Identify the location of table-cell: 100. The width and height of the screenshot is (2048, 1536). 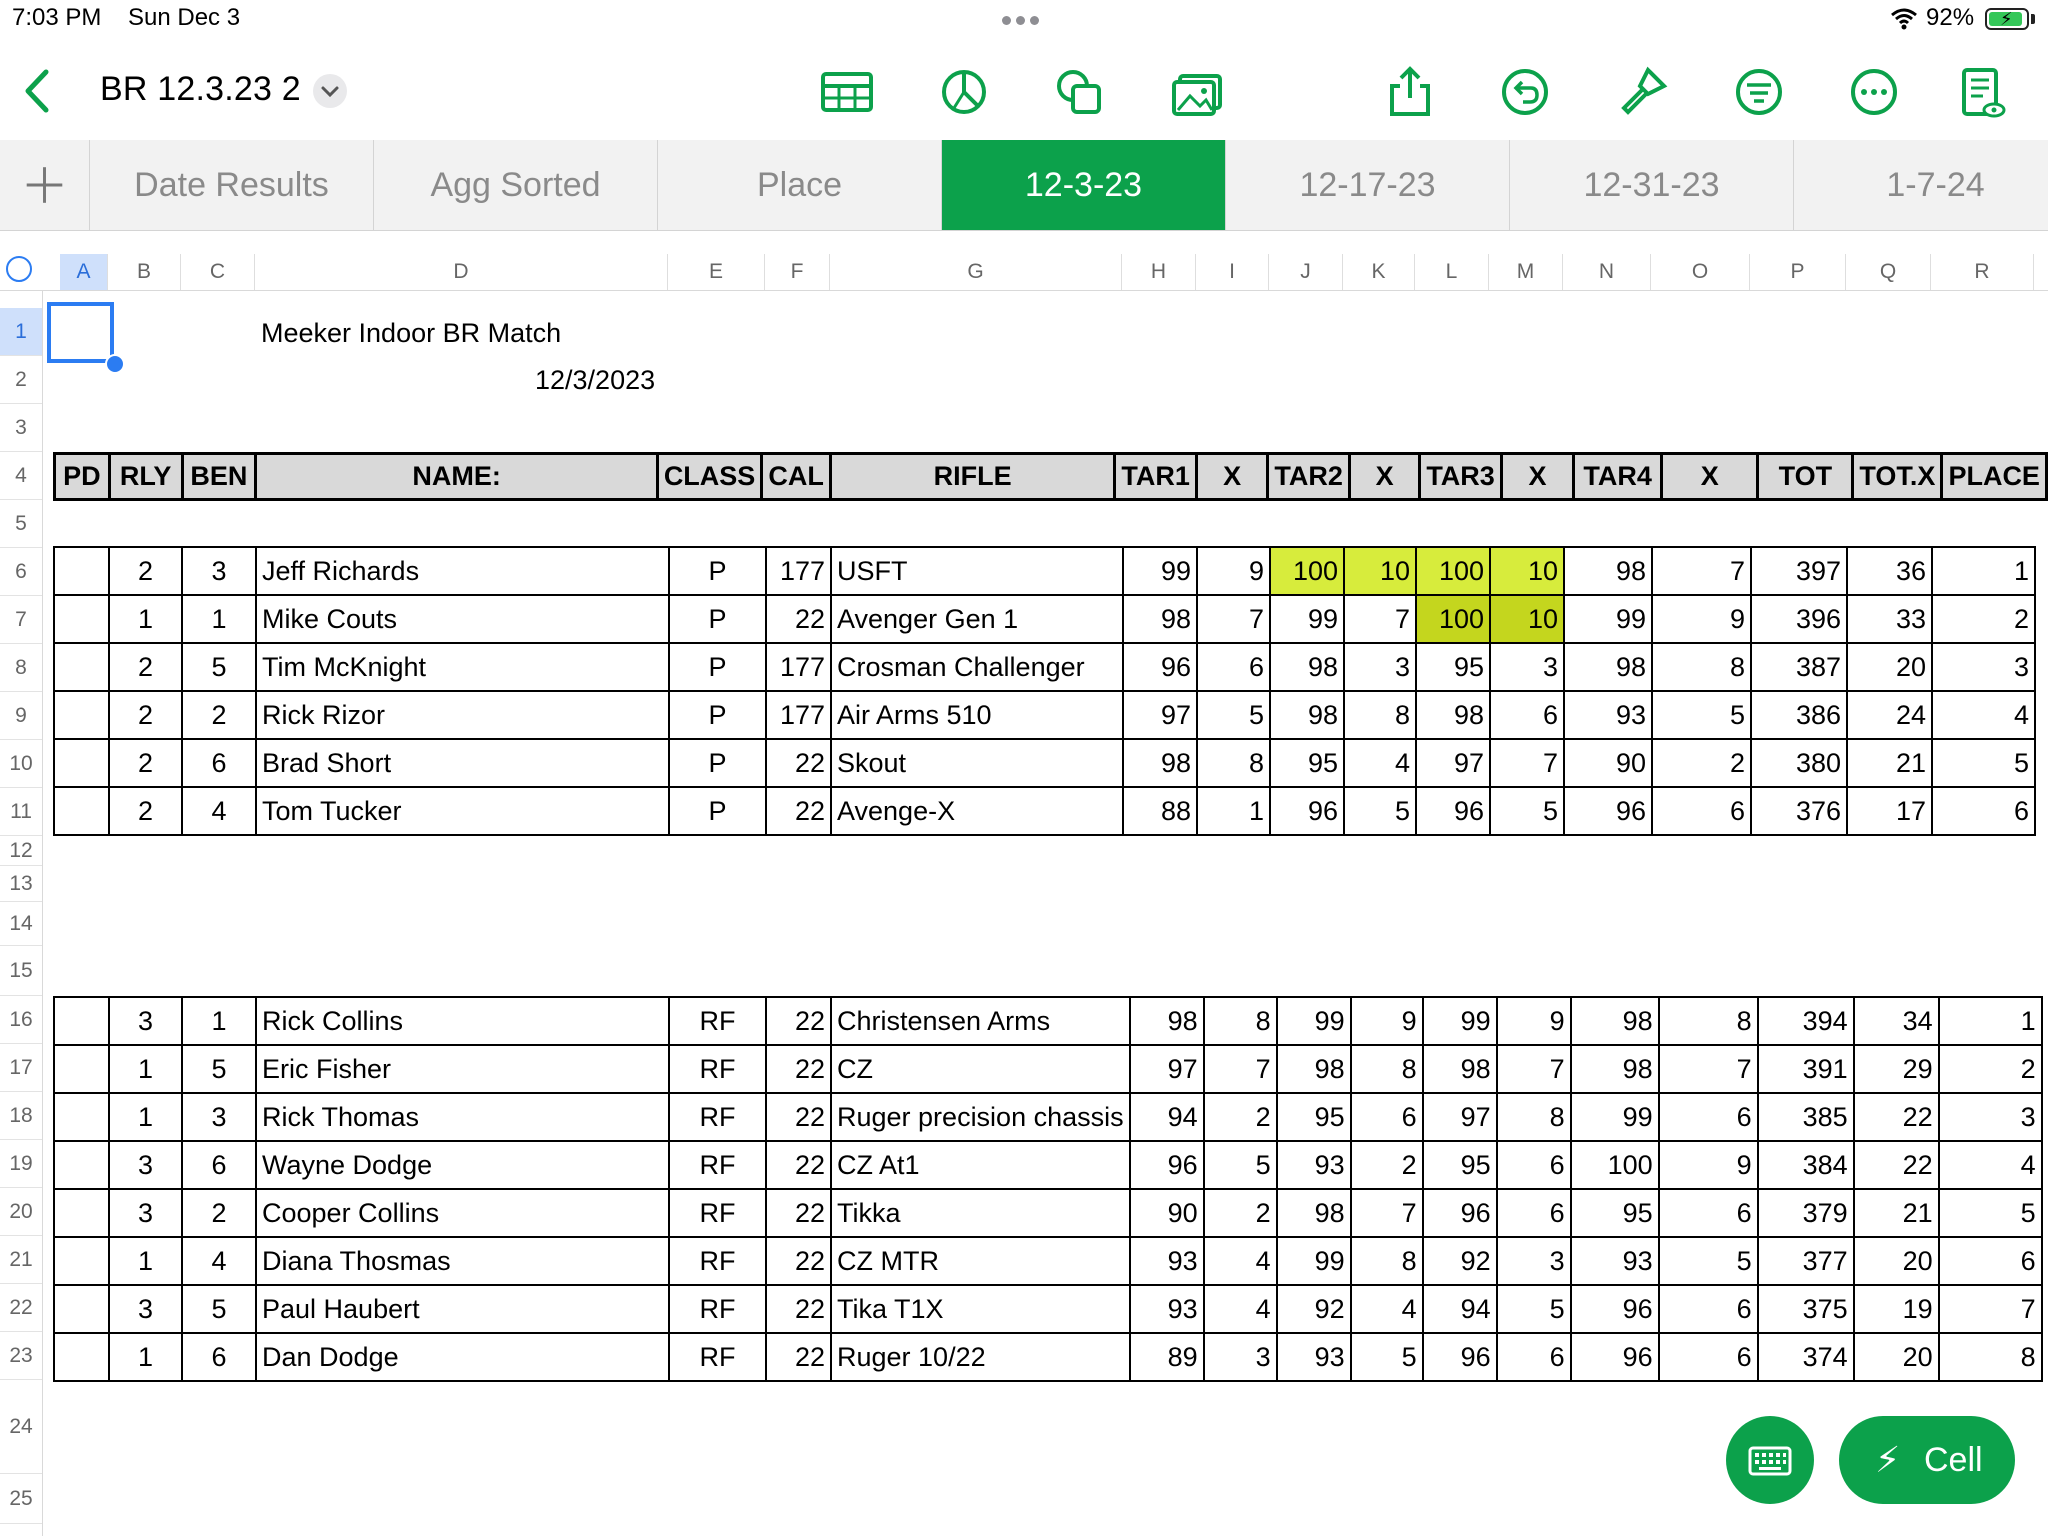
(1453, 619).